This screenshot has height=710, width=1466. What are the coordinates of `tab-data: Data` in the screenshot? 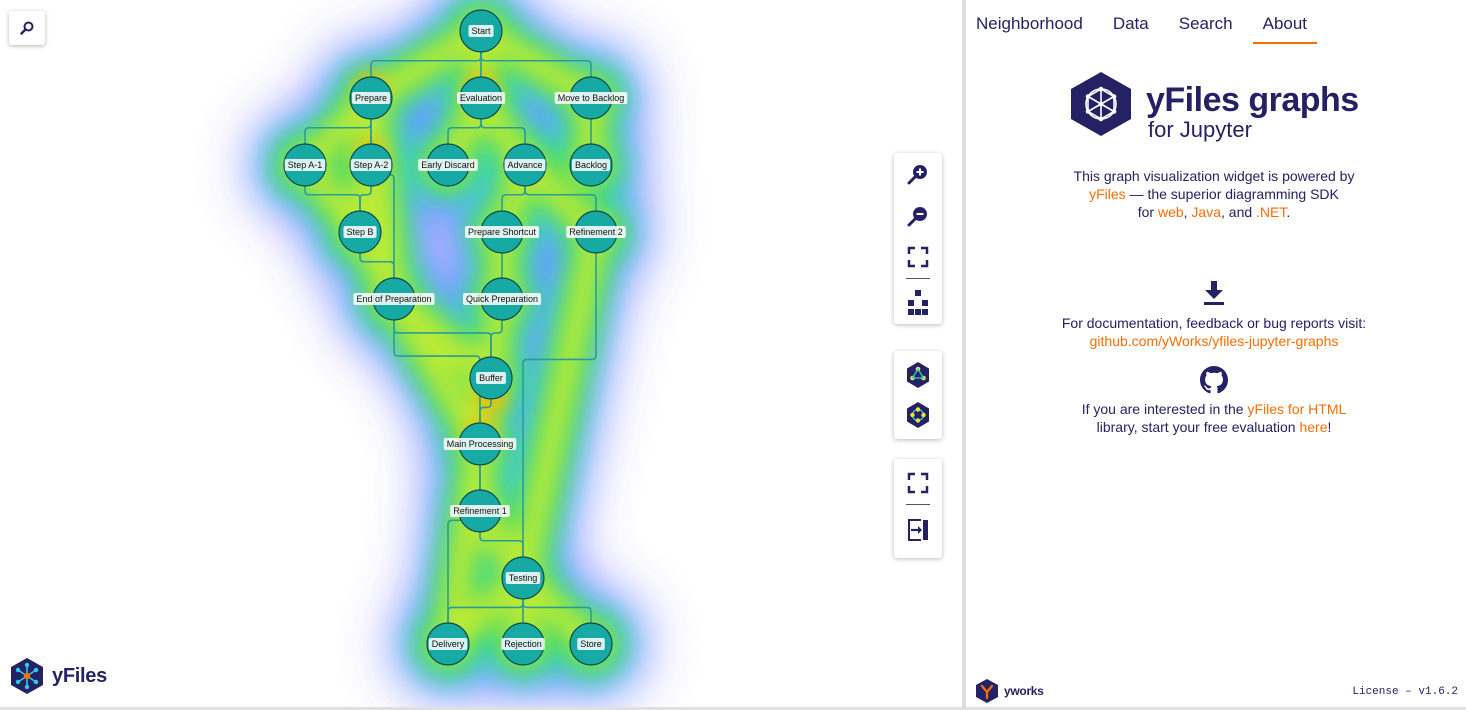 It's located at (1131, 27).